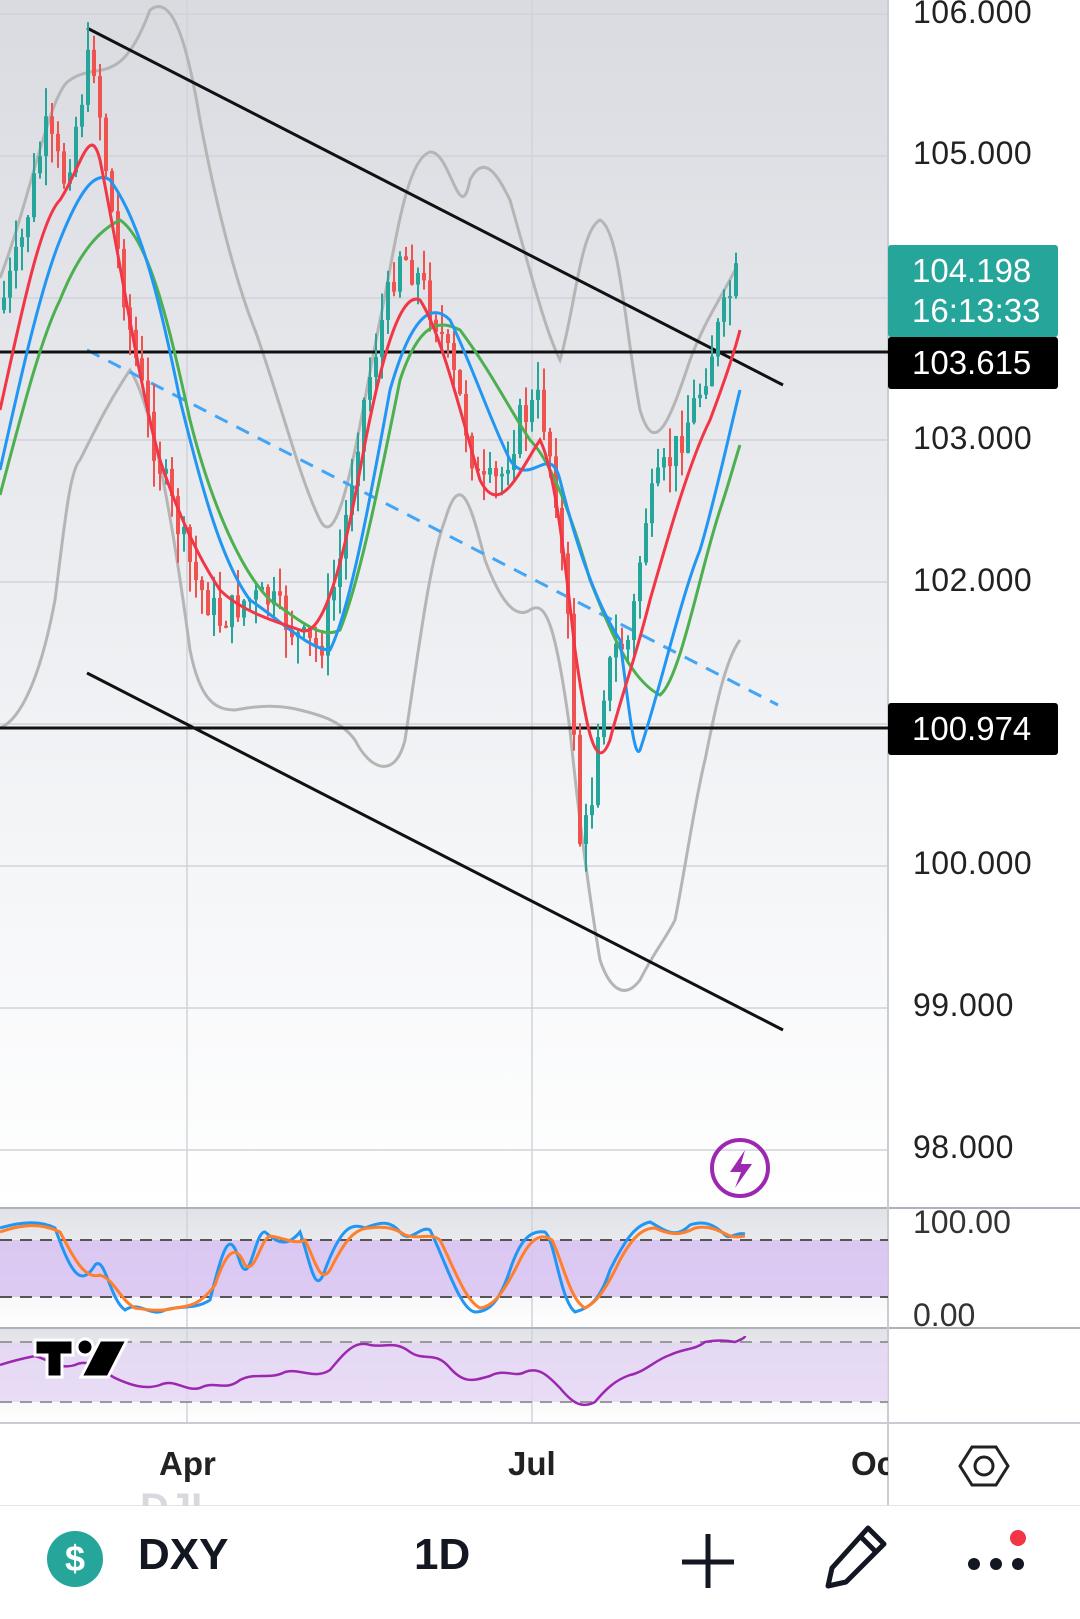  I want to click on price-axis-label: 99.000, so click(963, 1005).